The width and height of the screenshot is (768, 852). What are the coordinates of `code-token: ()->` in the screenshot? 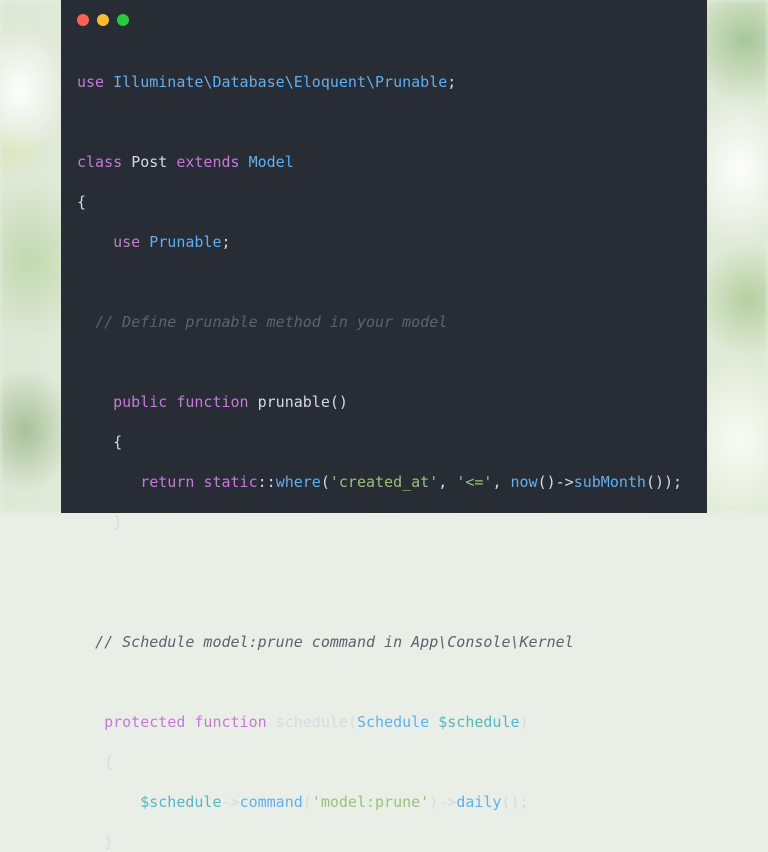 It's located at (555, 482).